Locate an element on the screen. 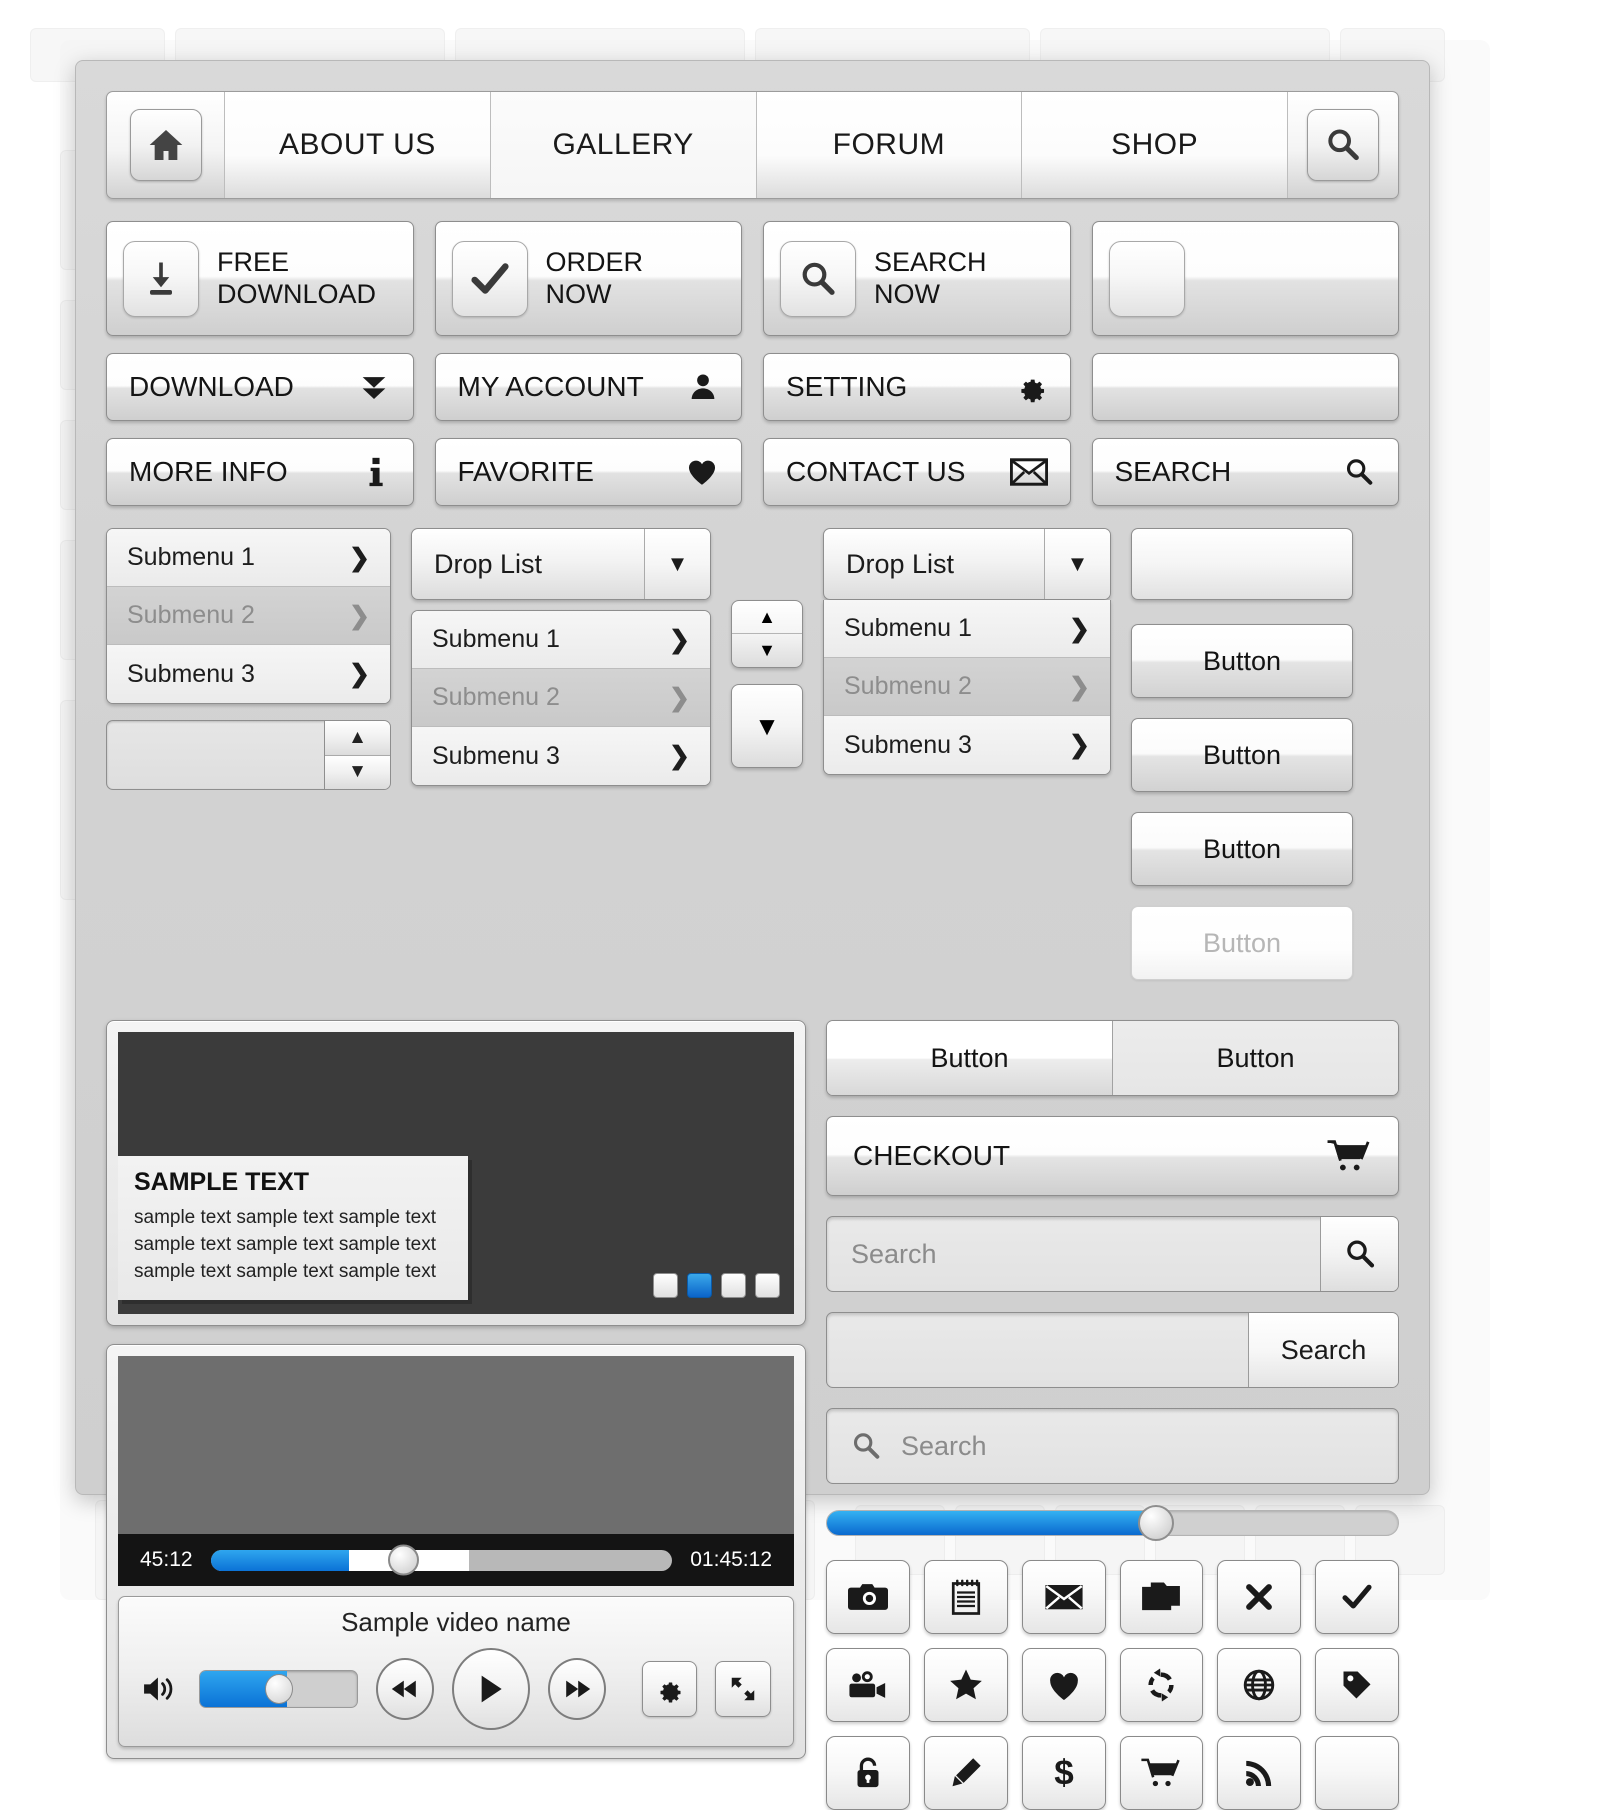 The height and width of the screenshot is (1810, 1600). scroll-down-button: ▼ is located at coordinates (767, 726).